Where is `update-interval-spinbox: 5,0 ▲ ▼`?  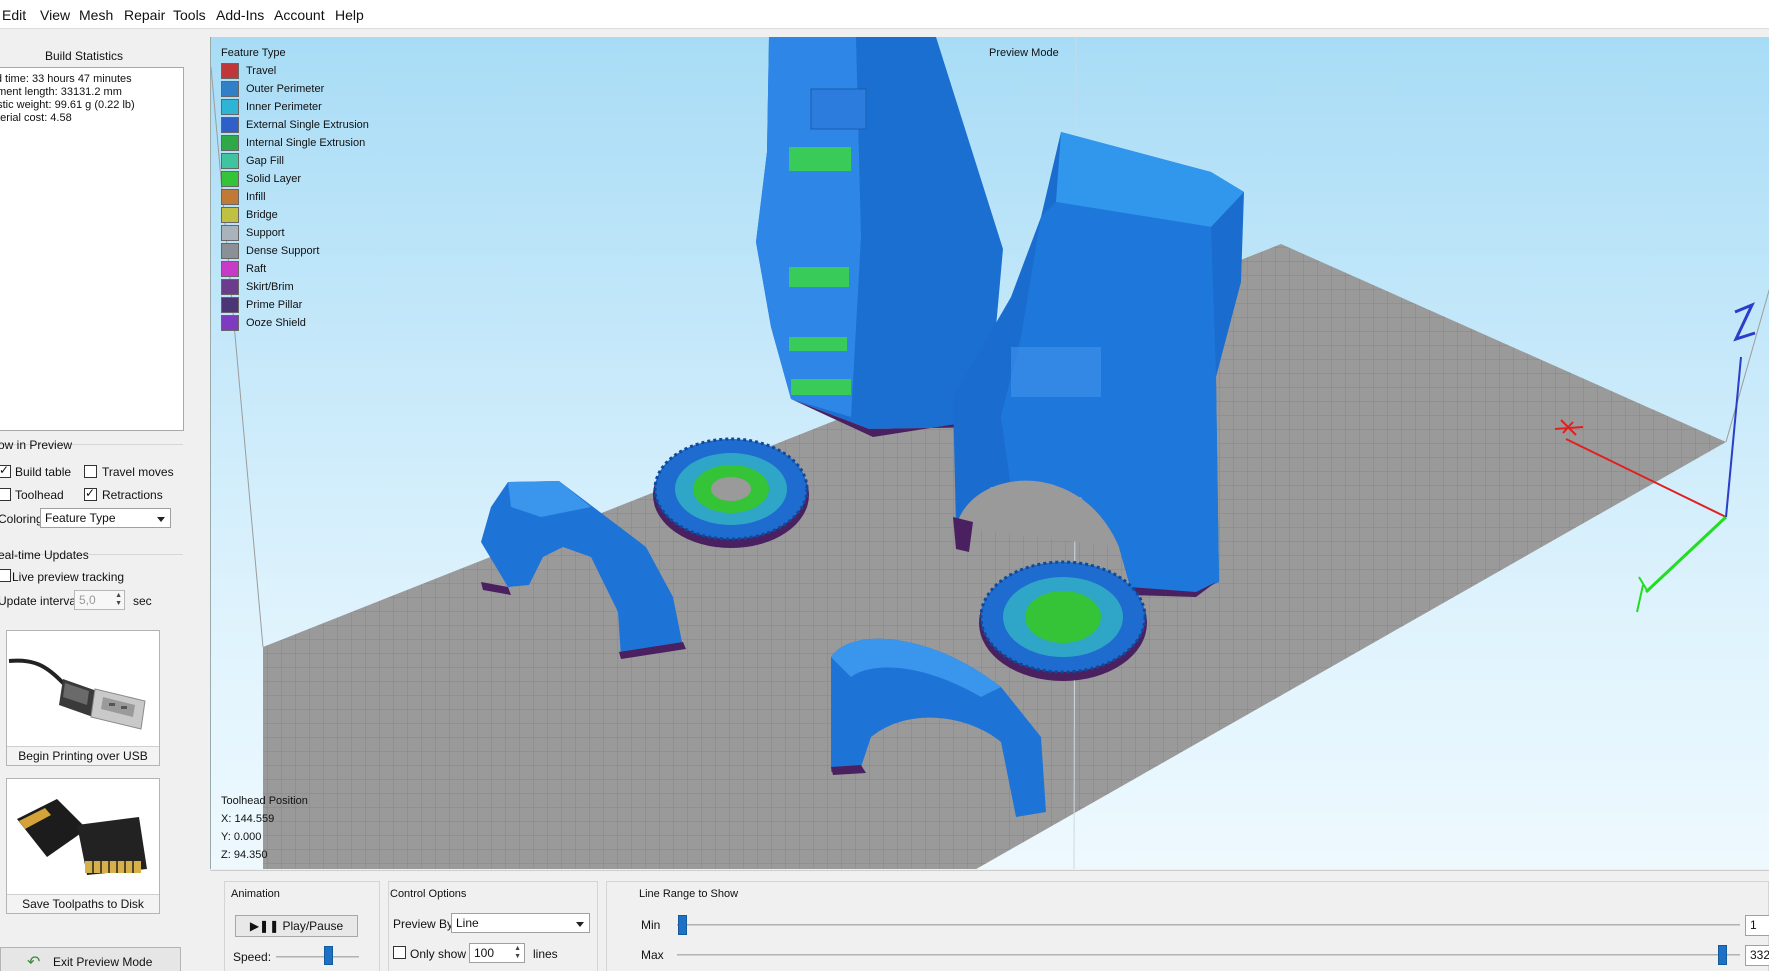
update-interval-spinbox: 5,0 ▲ ▼ is located at coordinates (99, 600).